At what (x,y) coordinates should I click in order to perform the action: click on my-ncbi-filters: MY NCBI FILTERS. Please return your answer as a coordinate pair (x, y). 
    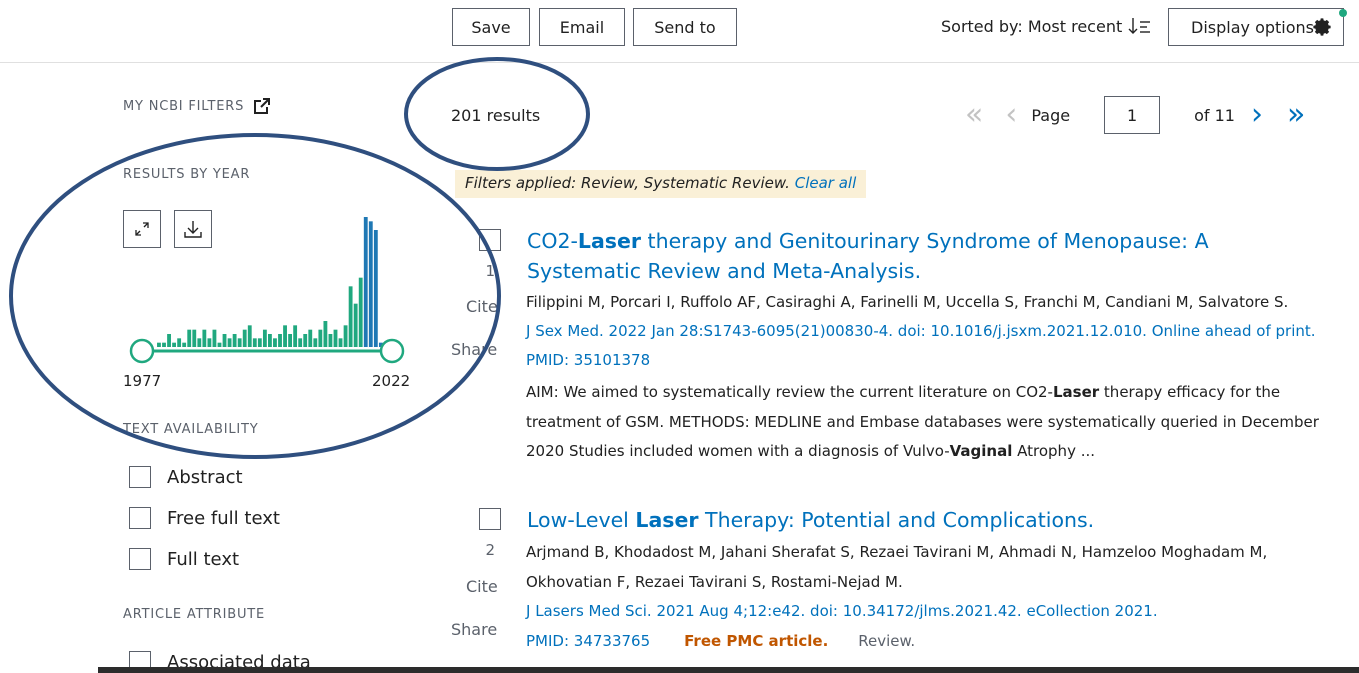
    Looking at the image, I should click on (197, 106).